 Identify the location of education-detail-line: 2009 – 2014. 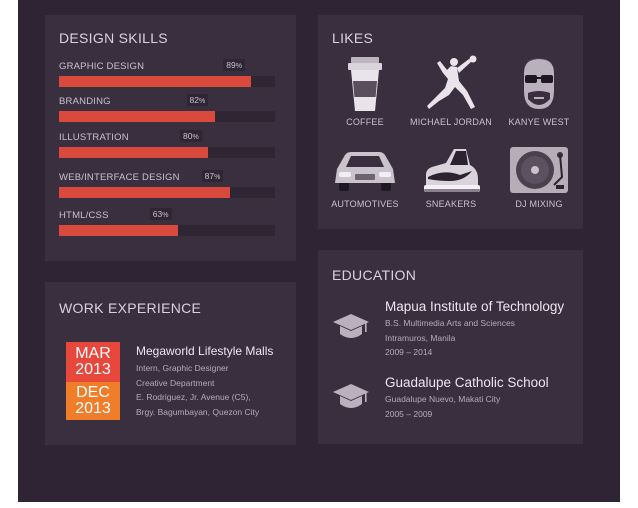
(409, 352).